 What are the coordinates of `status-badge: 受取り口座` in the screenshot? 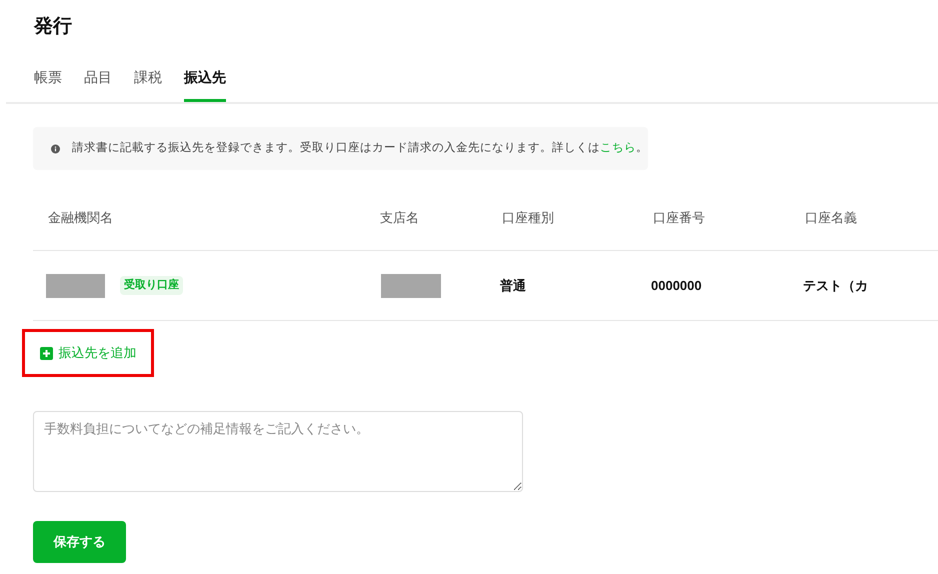 It's located at (151, 285).